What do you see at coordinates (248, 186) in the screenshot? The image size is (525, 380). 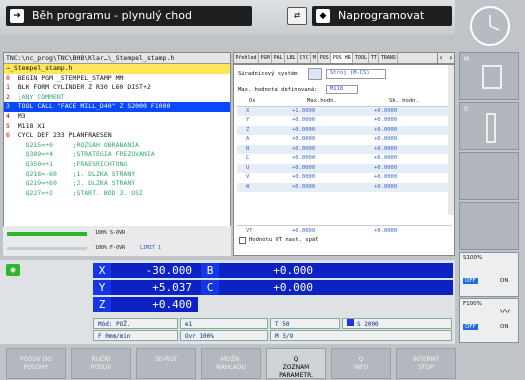 I see `axis: W` at bounding box center [248, 186].